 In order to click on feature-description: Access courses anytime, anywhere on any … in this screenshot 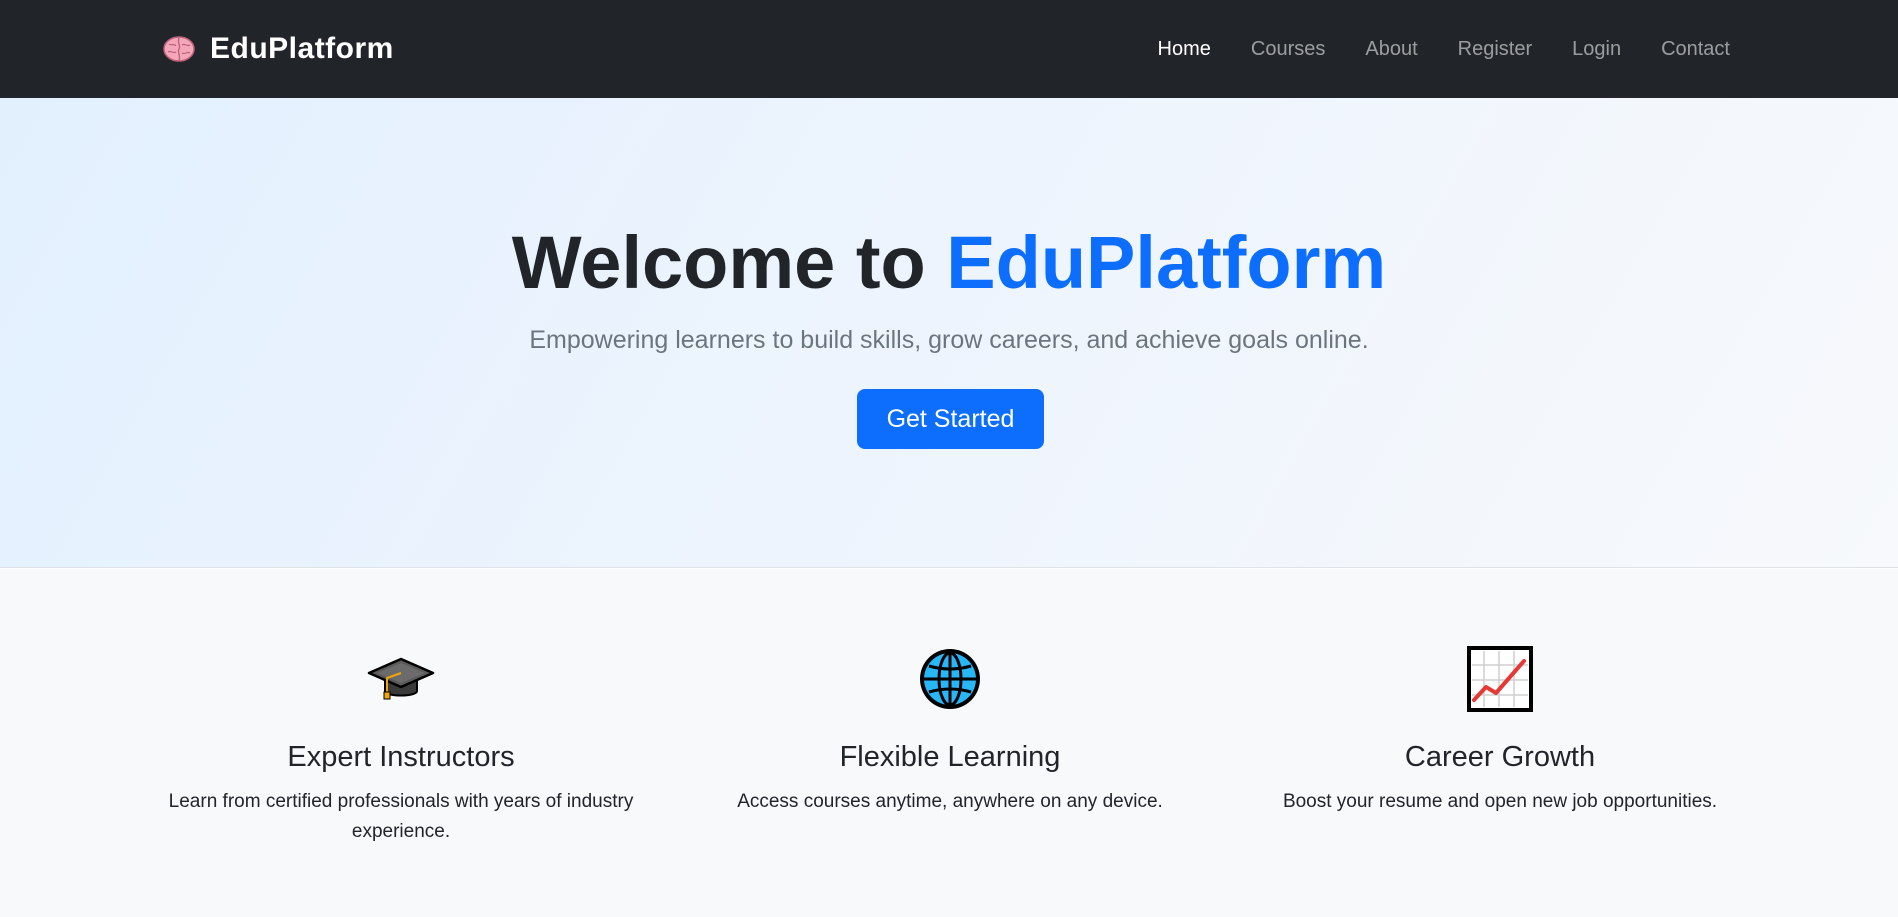, I will do `click(950, 801)`.